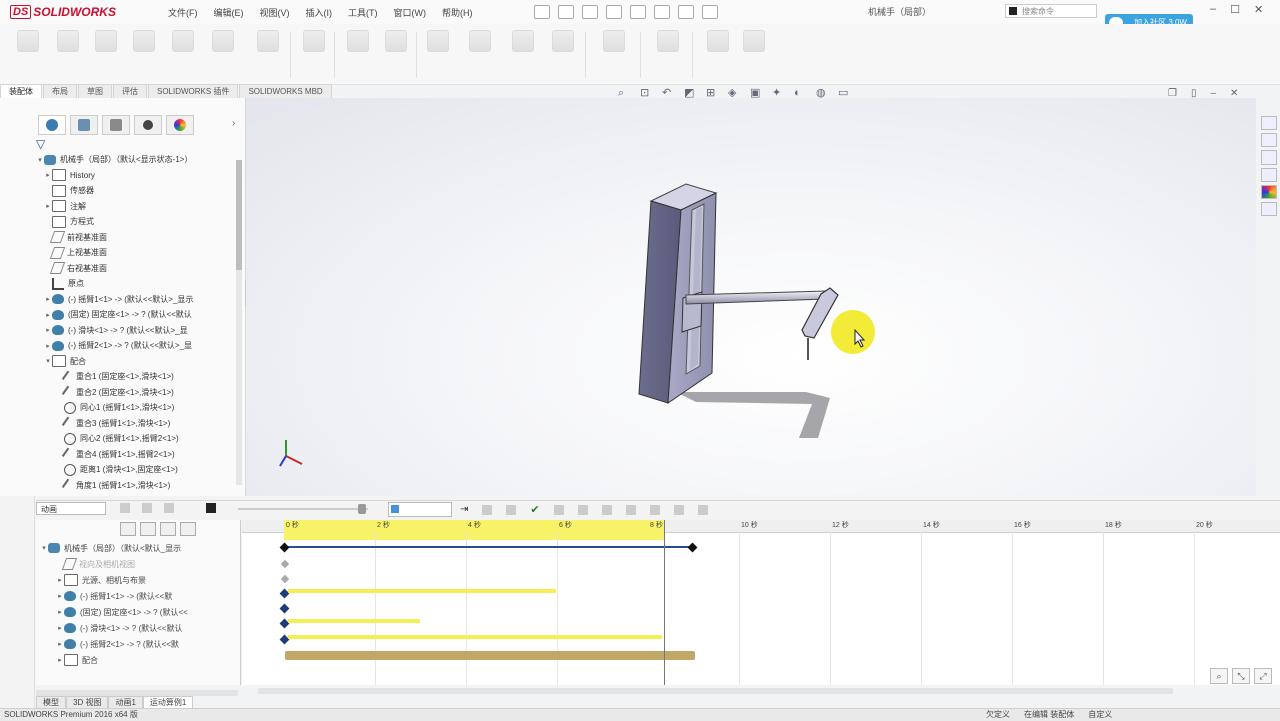 The image size is (1280, 721). I want to click on tree-item-front-plane: 前视基准面, so click(138, 238).